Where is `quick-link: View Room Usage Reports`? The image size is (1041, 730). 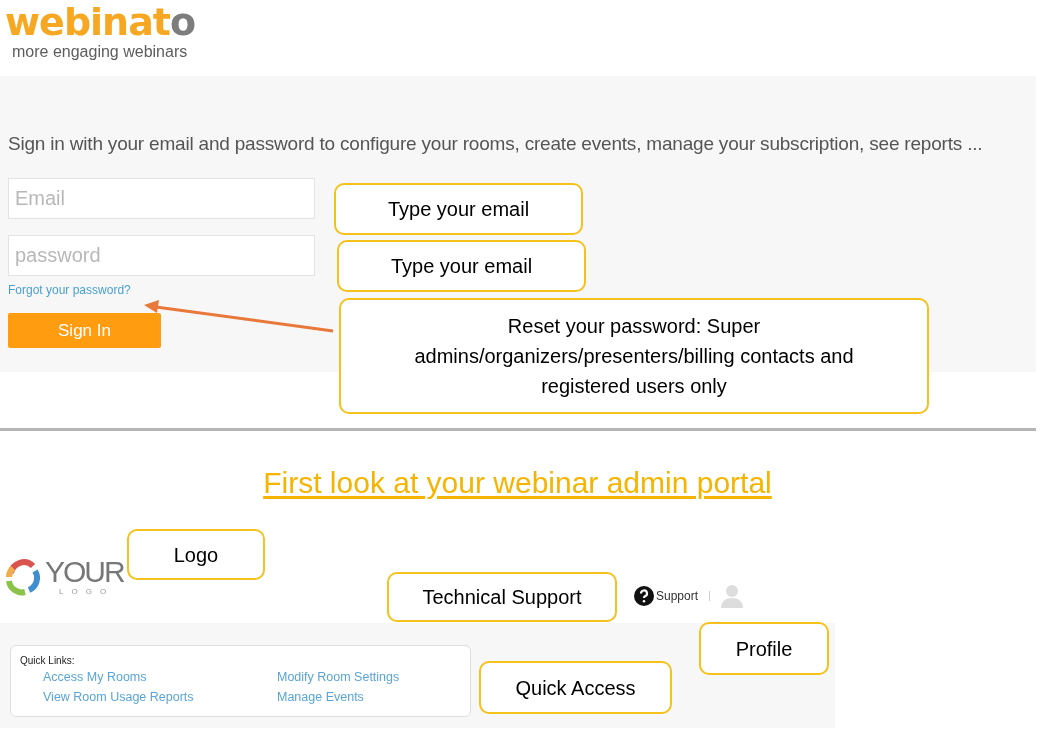 quick-link: View Room Usage Reports is located at coordinates (160, 697).